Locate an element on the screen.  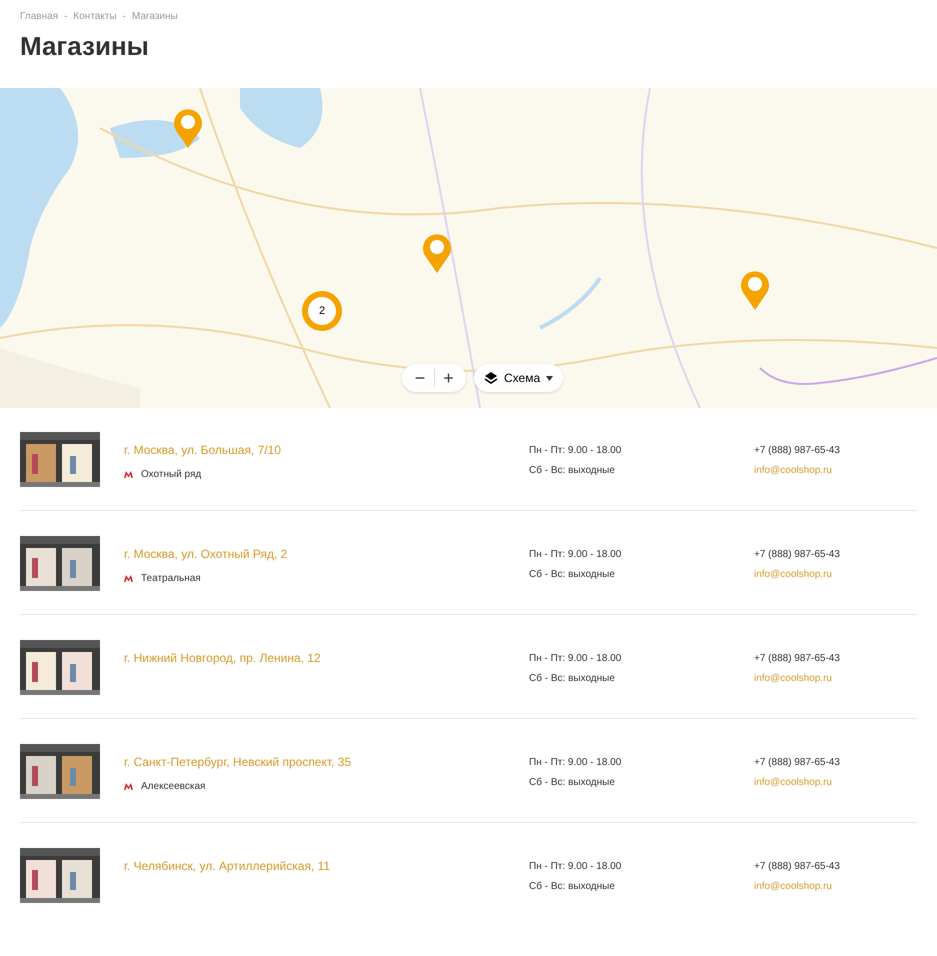
breadcrumb-link: Главная is located at coordinates (39, 16).